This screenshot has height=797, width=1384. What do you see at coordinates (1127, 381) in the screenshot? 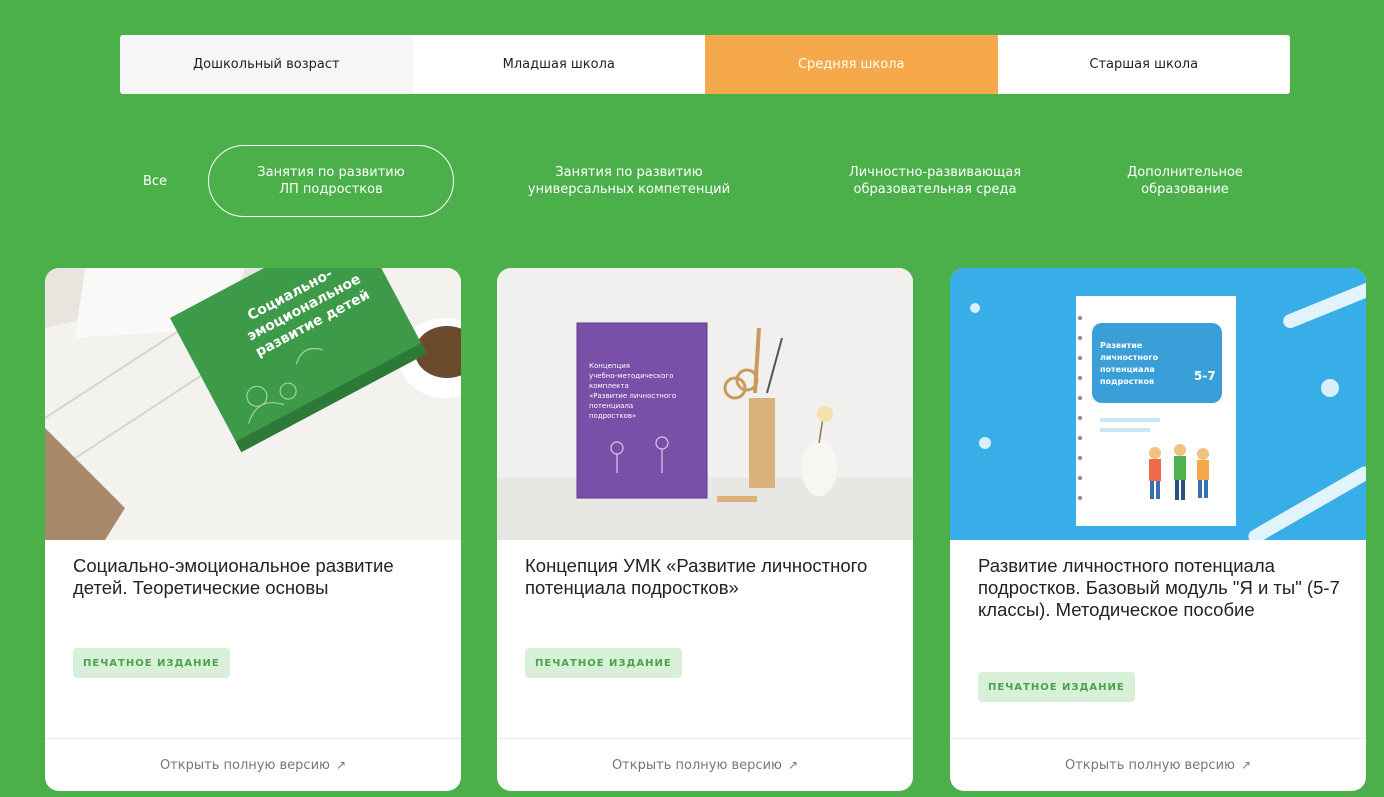
I see `svg-text: подростков` at bounding box center [1127, 381].